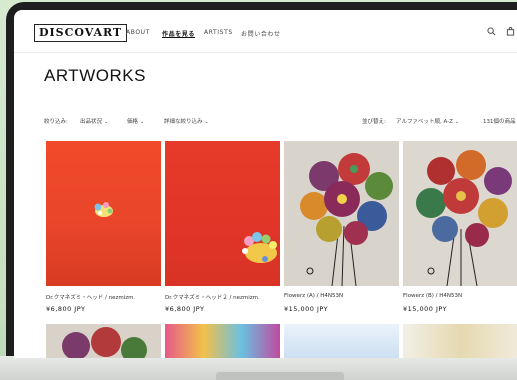 The height and width of the screenshot is (380, 517). I want to click on site-logo: DISCOVART, so click(81, 33).